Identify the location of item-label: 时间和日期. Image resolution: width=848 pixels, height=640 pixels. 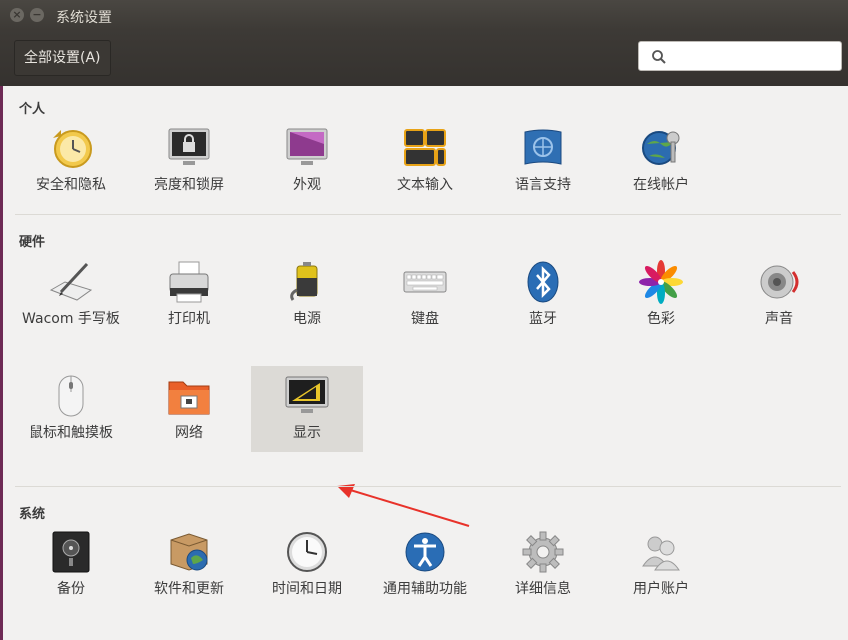
(307, 589).